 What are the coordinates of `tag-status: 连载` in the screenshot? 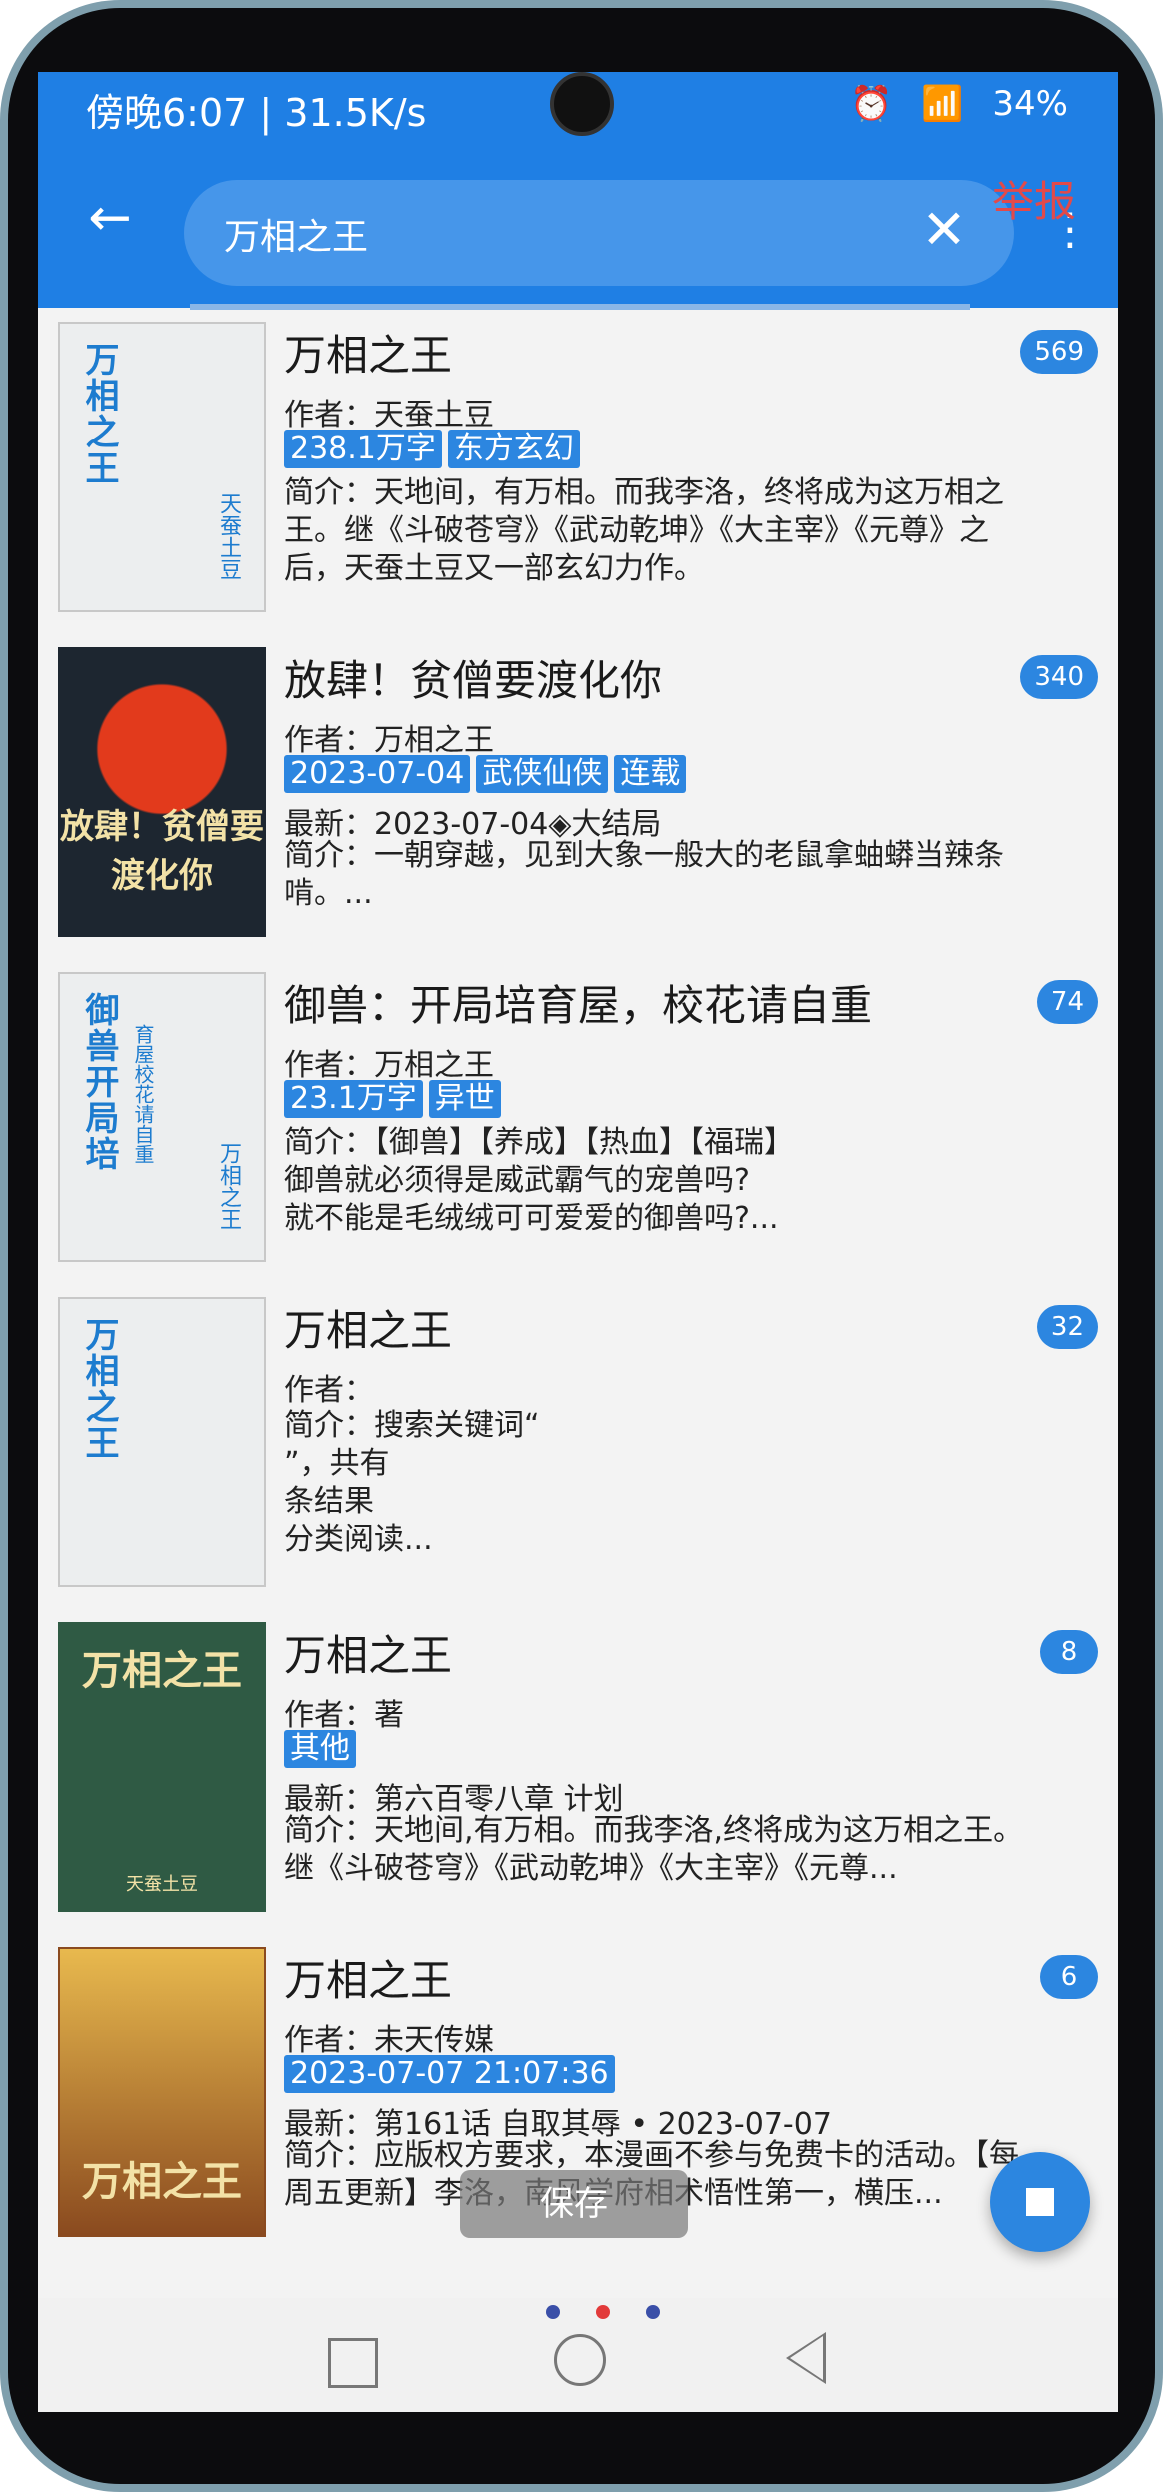 It's located at (650, 774).